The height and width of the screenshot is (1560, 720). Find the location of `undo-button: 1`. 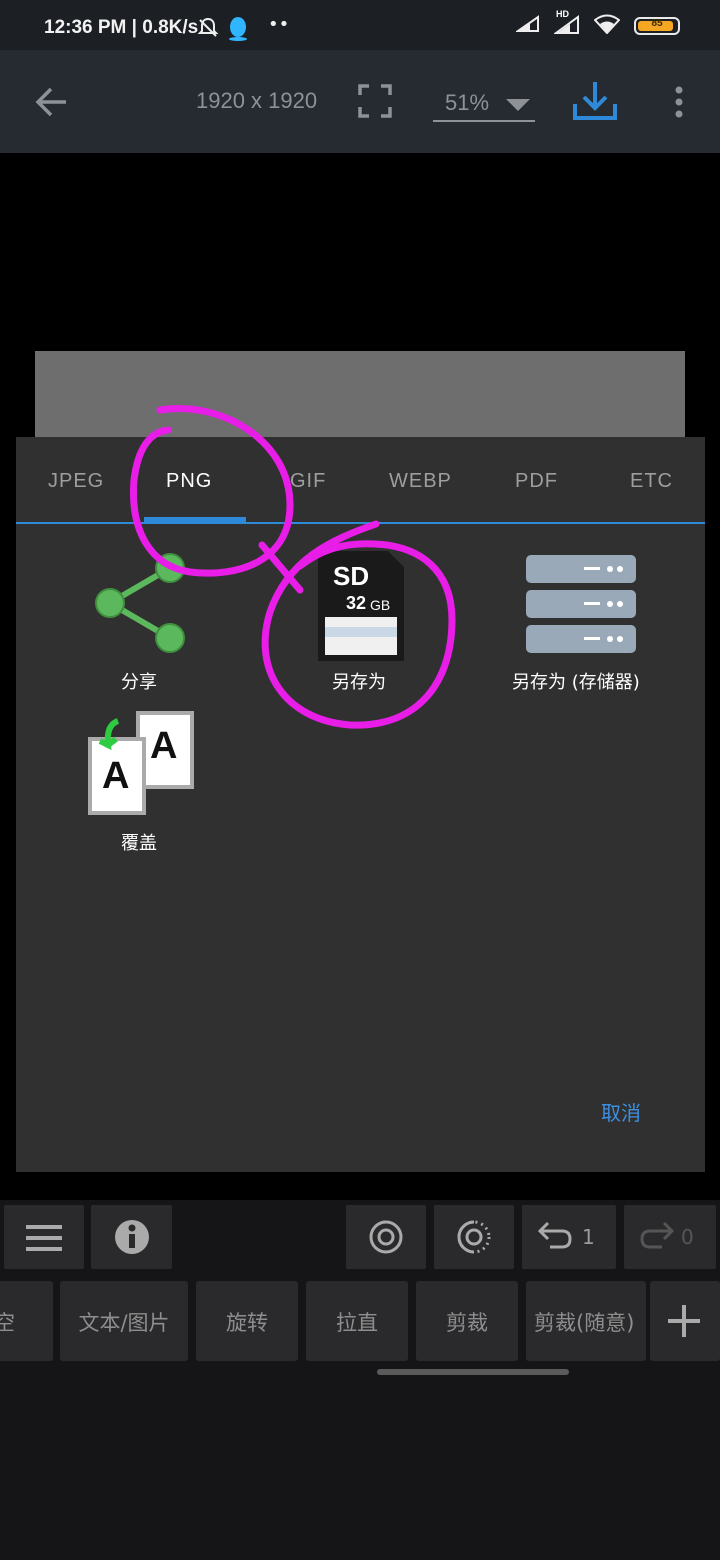

undo-button: 1 is located at coordinates (569, 1237).